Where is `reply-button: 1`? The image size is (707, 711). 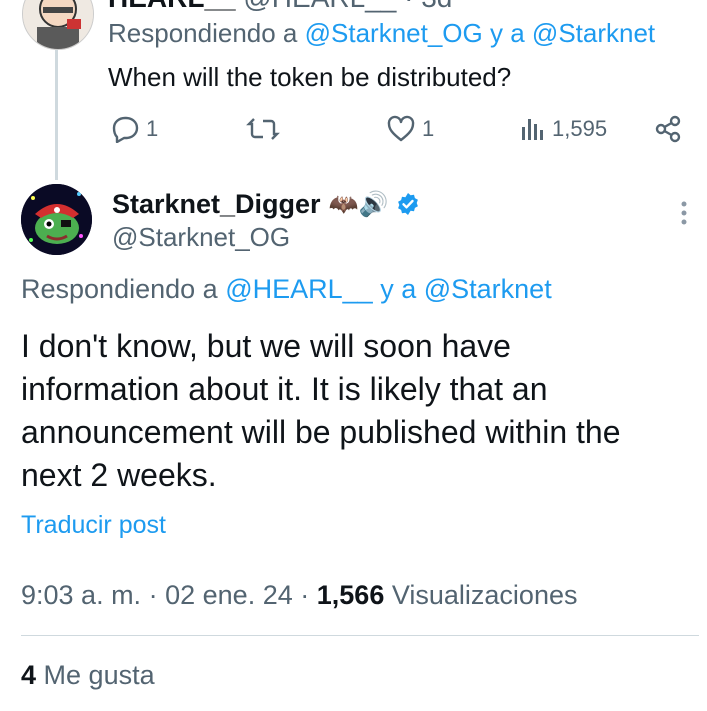 reply-button: 1 is located at coordinates (134, 129).